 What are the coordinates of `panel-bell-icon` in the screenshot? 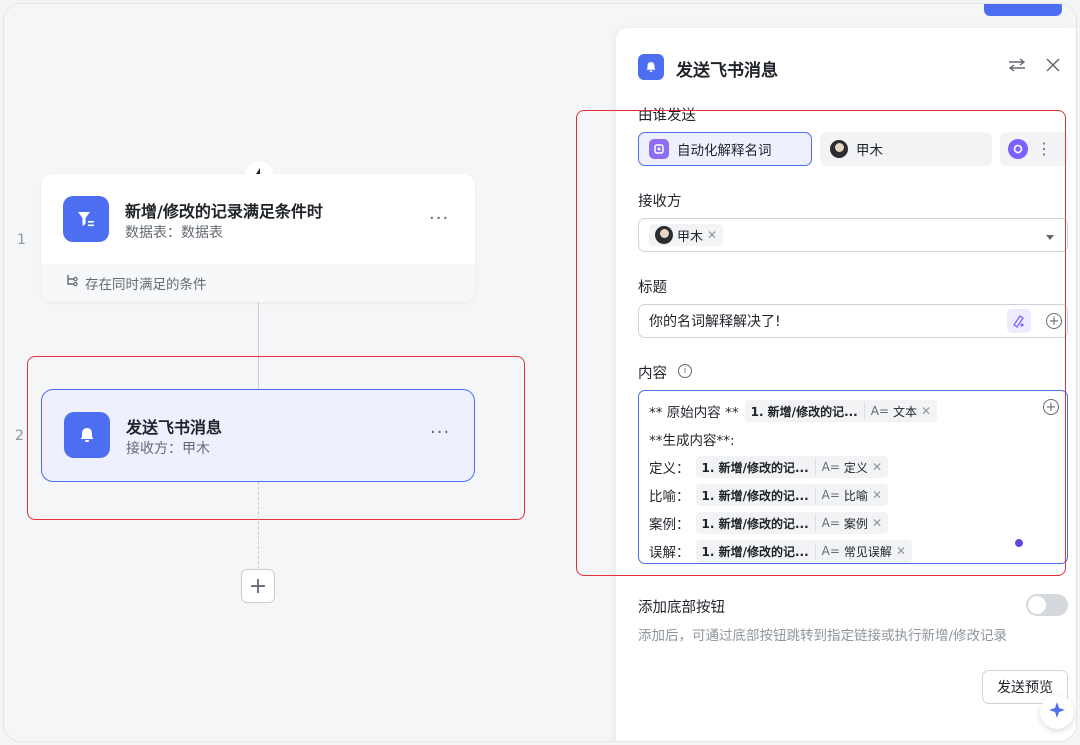 It's located at (651, 67).